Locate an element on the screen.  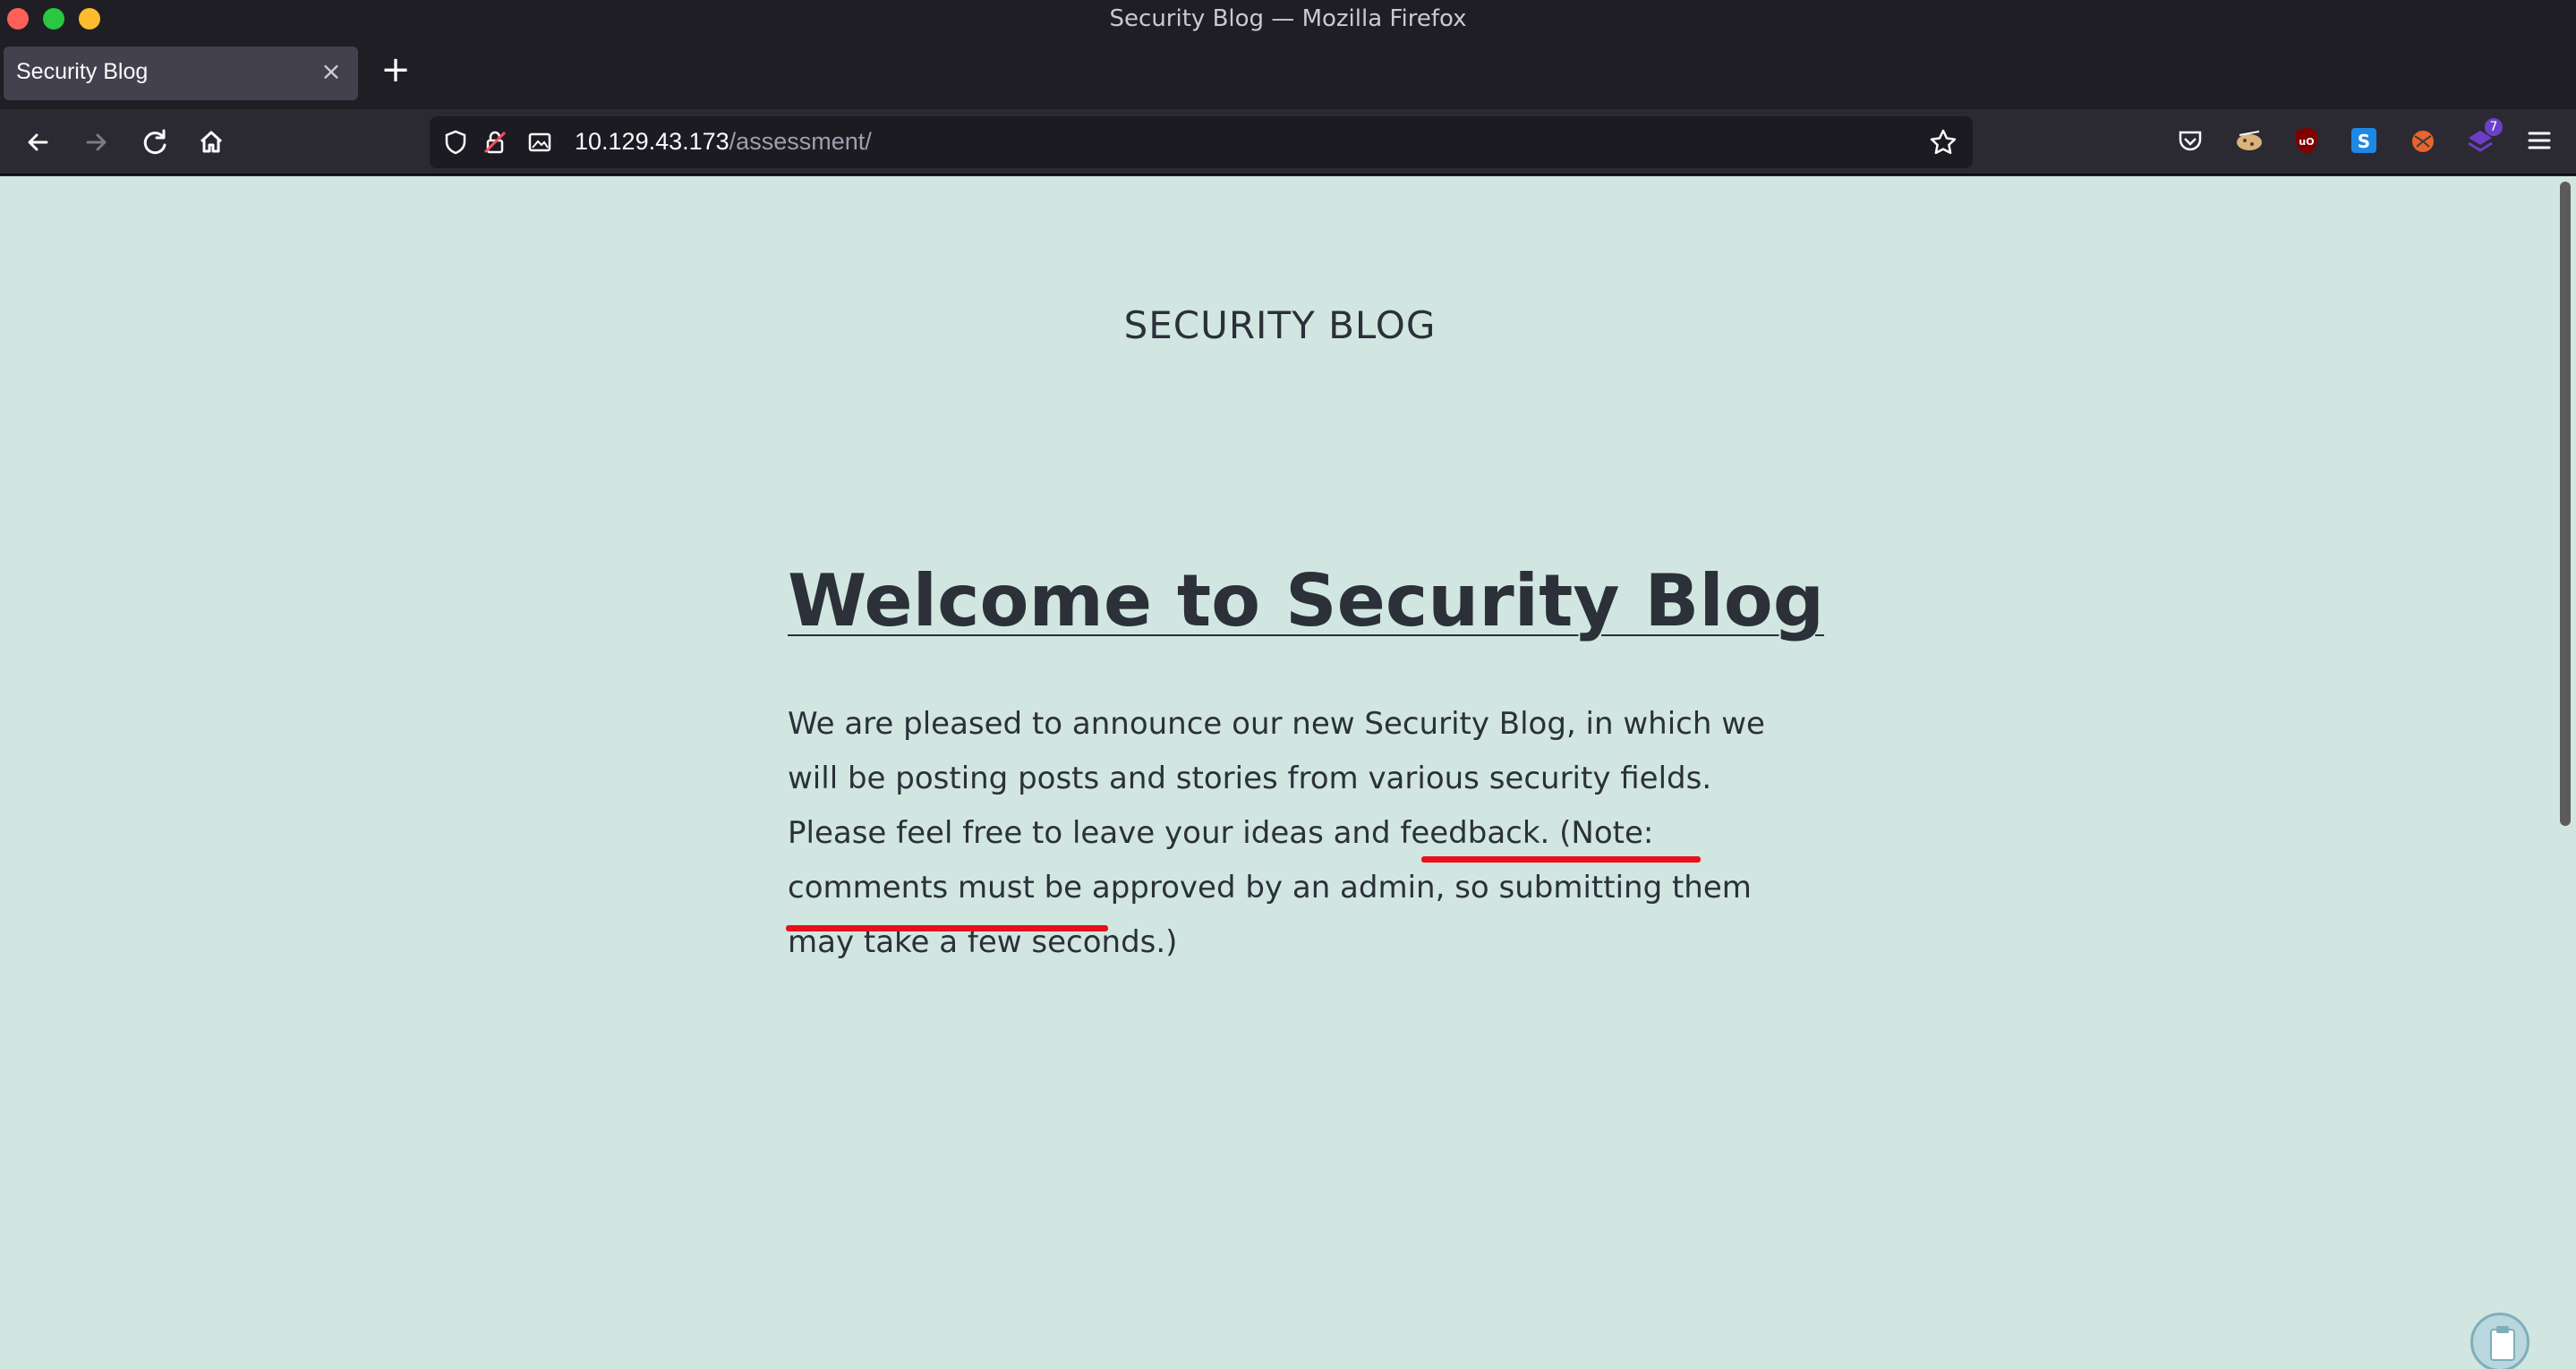
window-titlebar: Security Blog — Mozilla Firefox is located at coordinates (1288, 19).